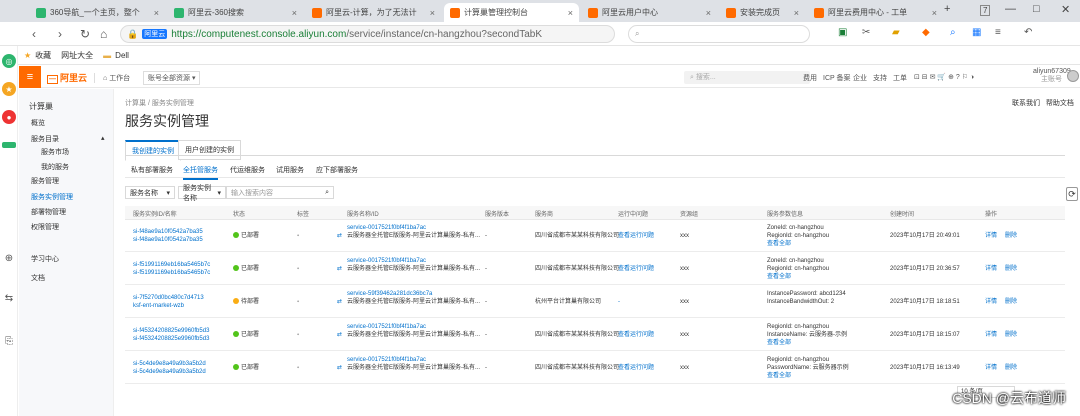 Image resolution: width=1080 pixels, height=416 pixels. What do you see at coordinates (48, 212) in the screenshot?
I see `sidebar-item: 部署物管理` at bounding box center [48, 212].